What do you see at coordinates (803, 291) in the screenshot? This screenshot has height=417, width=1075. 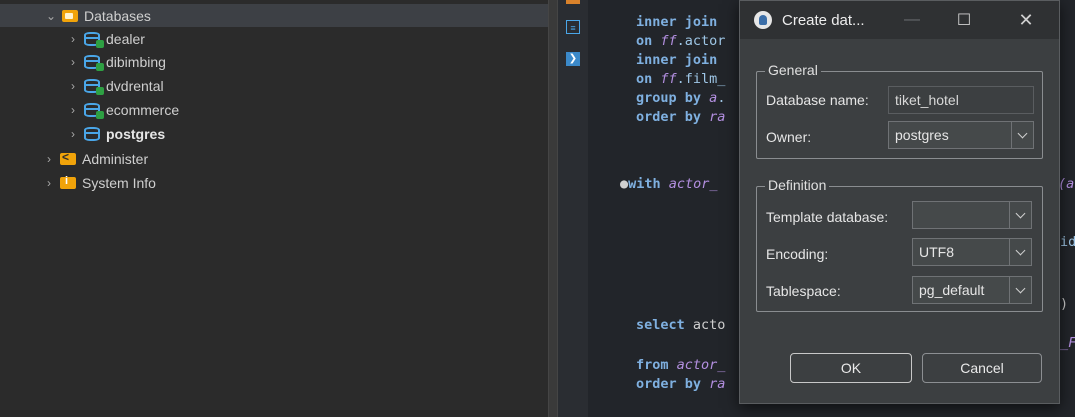 I see `tablespace-label: Tablespace:` at bounding box center [803, 291].